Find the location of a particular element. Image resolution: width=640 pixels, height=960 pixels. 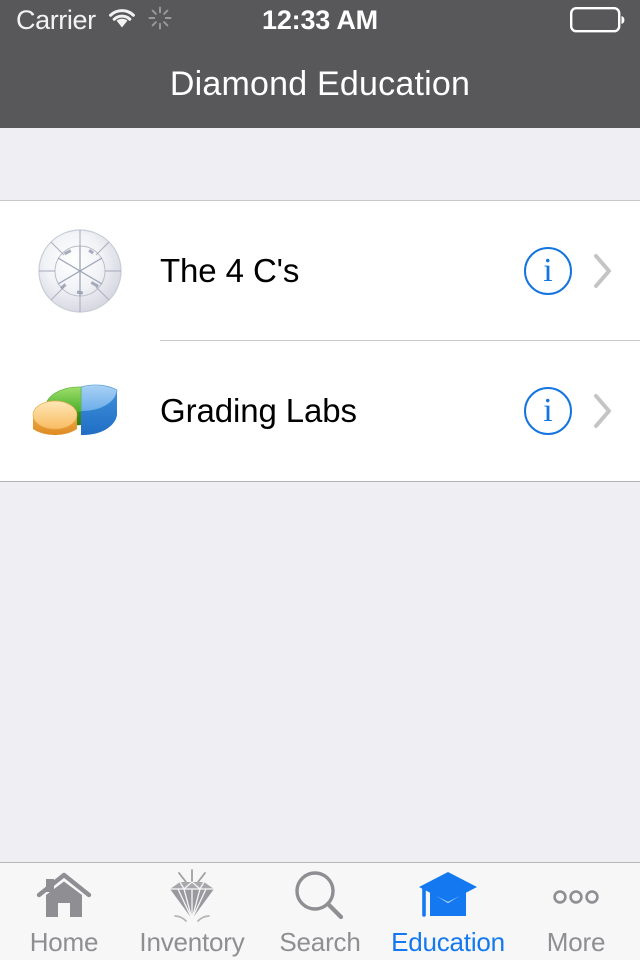

pie-chart-3d-icon is located at coordinates (80, 411).